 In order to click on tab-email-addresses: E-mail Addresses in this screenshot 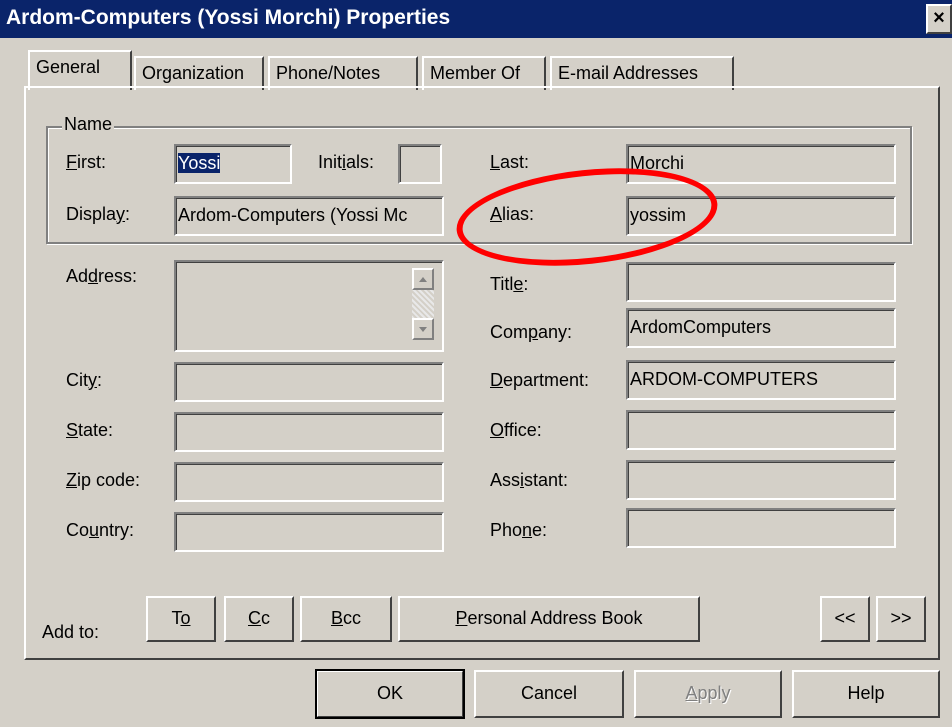, I will do `click(642, 73)`.